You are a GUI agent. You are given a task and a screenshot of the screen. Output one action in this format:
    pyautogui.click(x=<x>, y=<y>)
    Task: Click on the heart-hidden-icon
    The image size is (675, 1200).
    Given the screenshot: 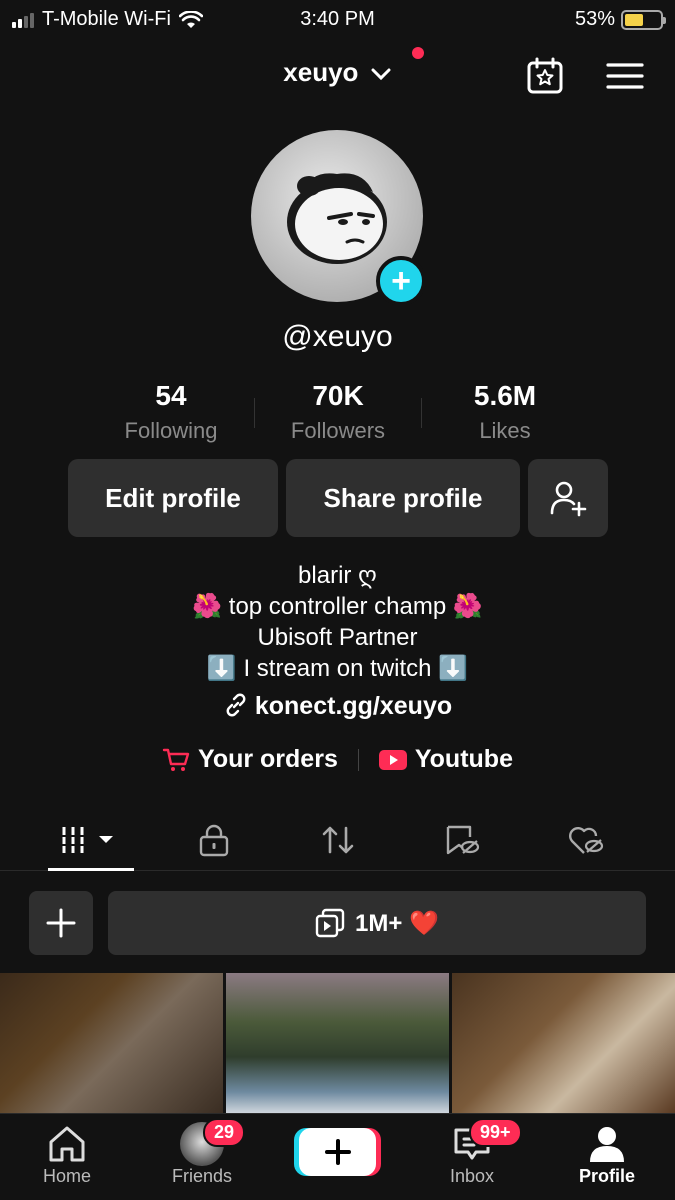 What is the action you would take?
    pyautogui.click(x=586, y=840)
    